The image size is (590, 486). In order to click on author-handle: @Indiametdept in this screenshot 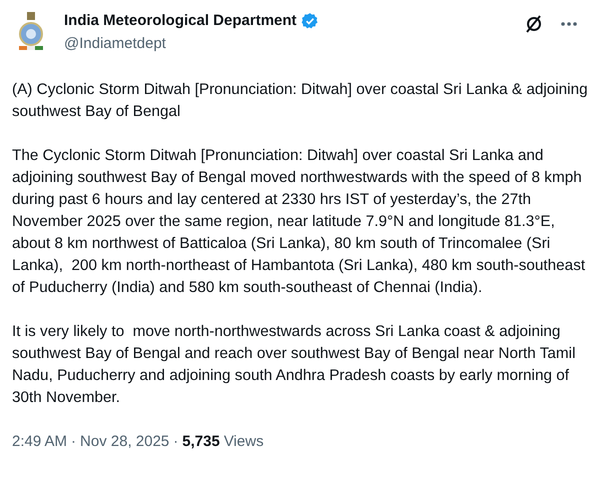, I will do `click(115, 44)`.